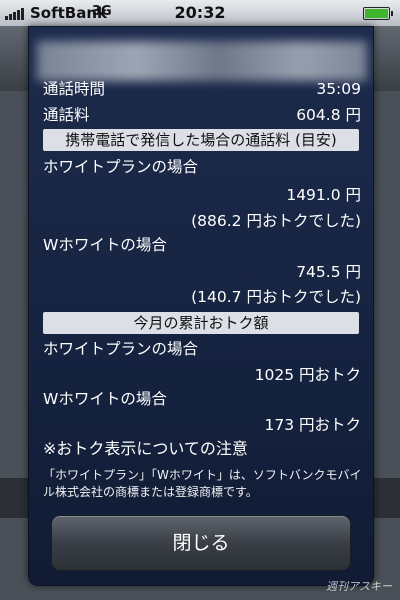  I want to click on white-plan-row: ホワイトプランの場合, so click(202, 167).